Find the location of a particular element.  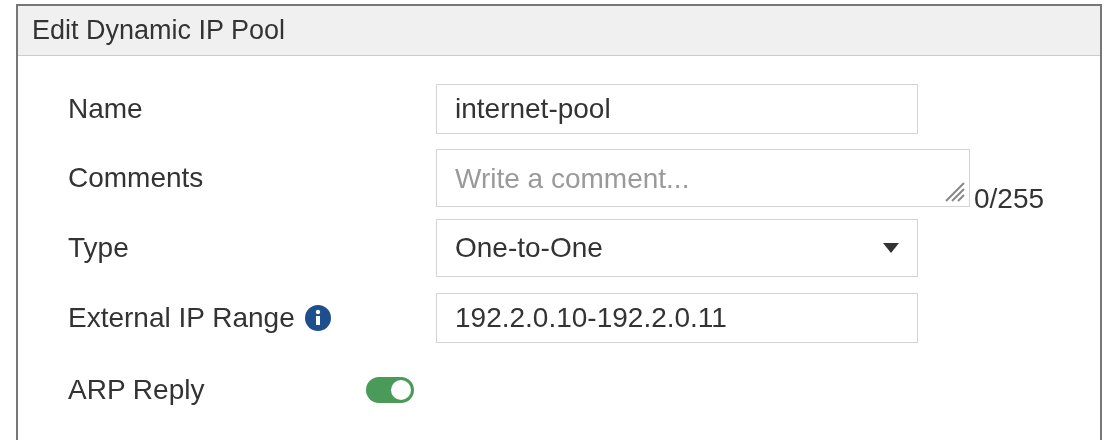

resize-grip-icon is located at coordinates (955, 192).